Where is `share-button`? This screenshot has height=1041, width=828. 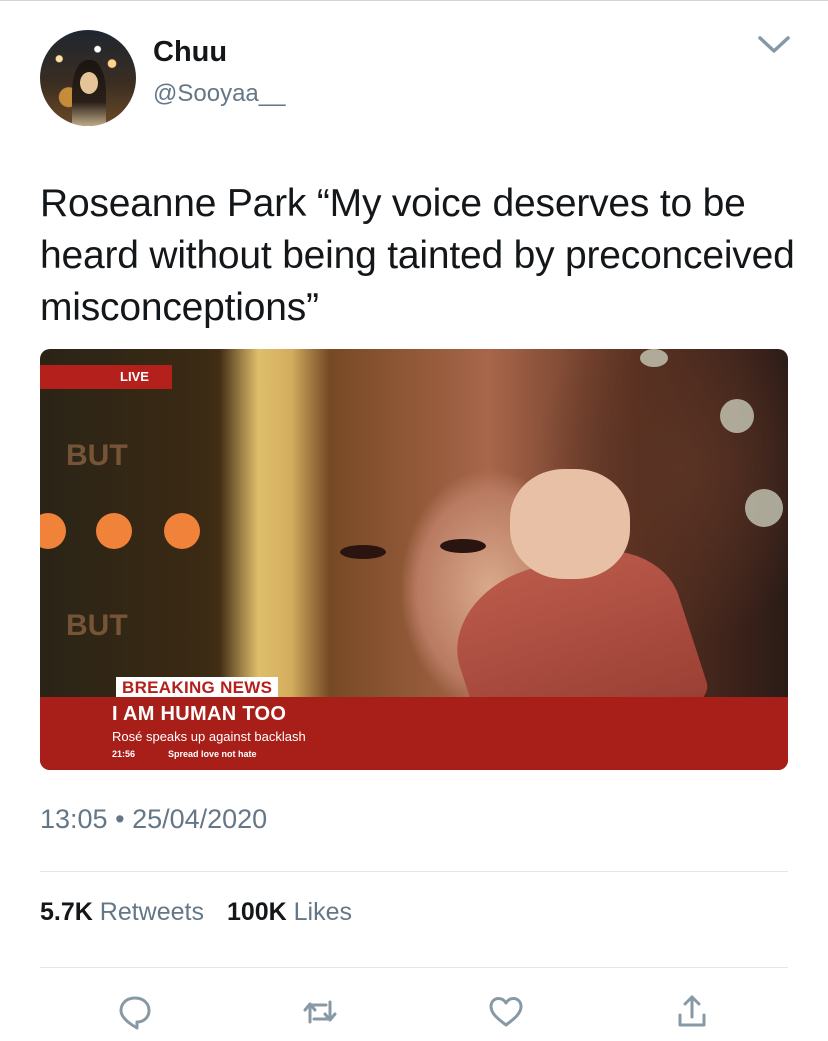 share-button is located at coordinates (692, 1012).